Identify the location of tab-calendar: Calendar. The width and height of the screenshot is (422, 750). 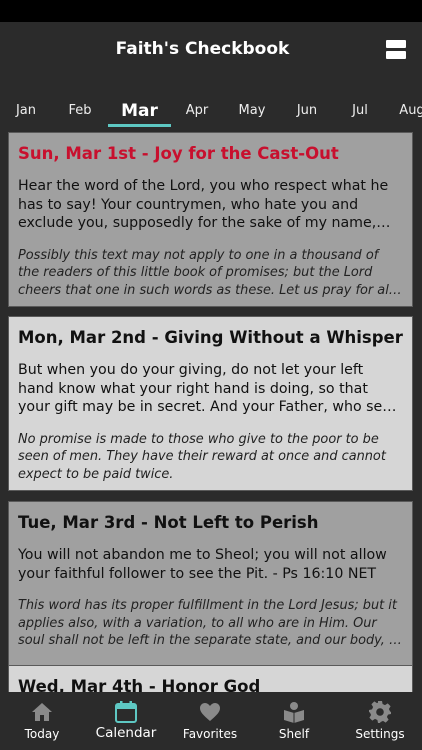
(126, 721).